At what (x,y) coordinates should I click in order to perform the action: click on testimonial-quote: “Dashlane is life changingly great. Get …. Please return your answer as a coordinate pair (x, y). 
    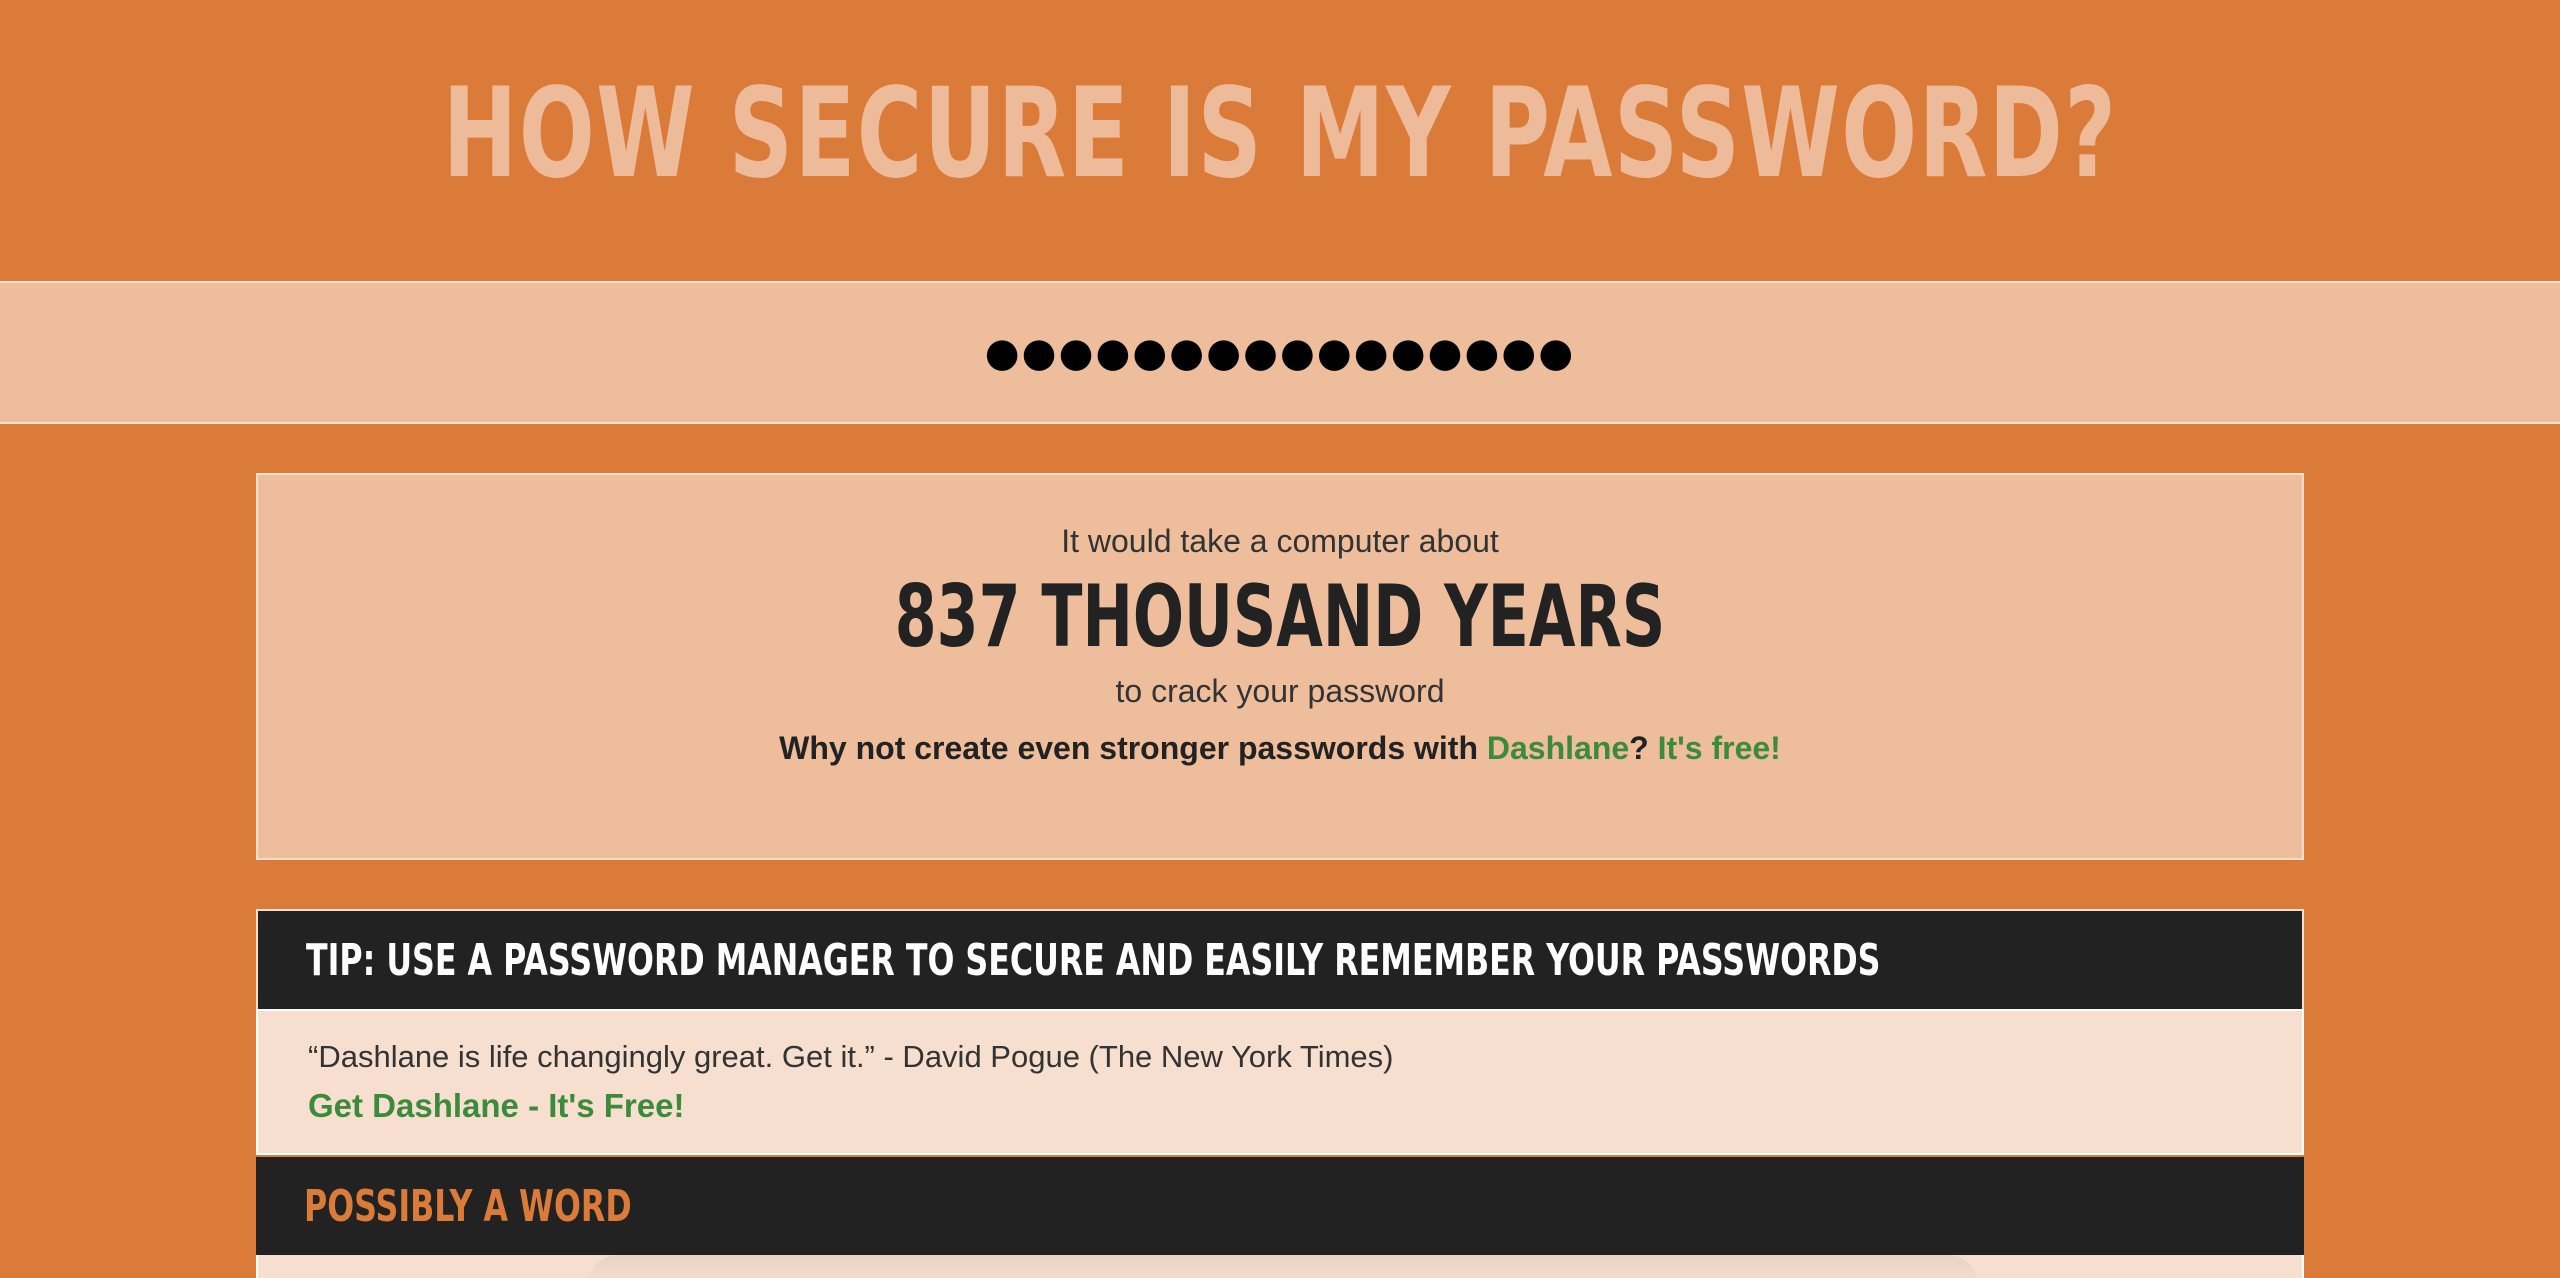
    Looking at the image, I should click on (851, 1056).